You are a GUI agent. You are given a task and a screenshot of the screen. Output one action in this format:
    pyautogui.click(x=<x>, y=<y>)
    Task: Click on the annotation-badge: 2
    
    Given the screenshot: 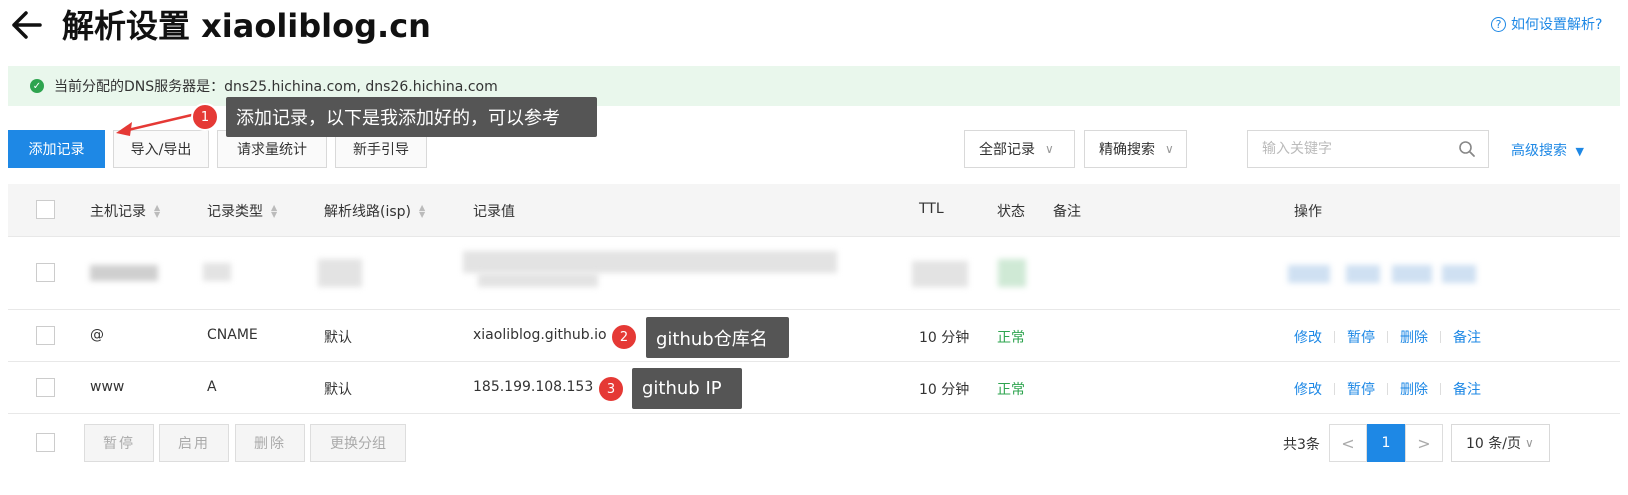 What is the action you would take?
    pyautogui.click(x=624, y=337)
    